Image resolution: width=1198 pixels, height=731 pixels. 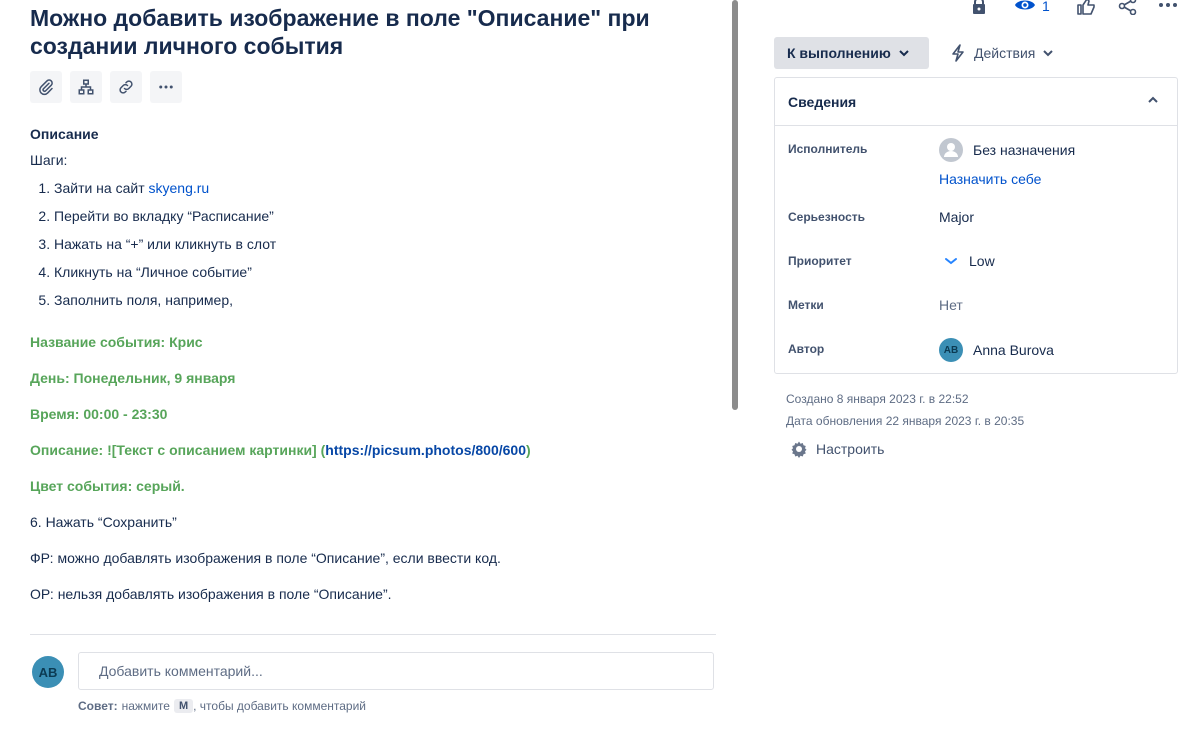 I want to click on details-header: Сведения, so click(x=976, y=102).